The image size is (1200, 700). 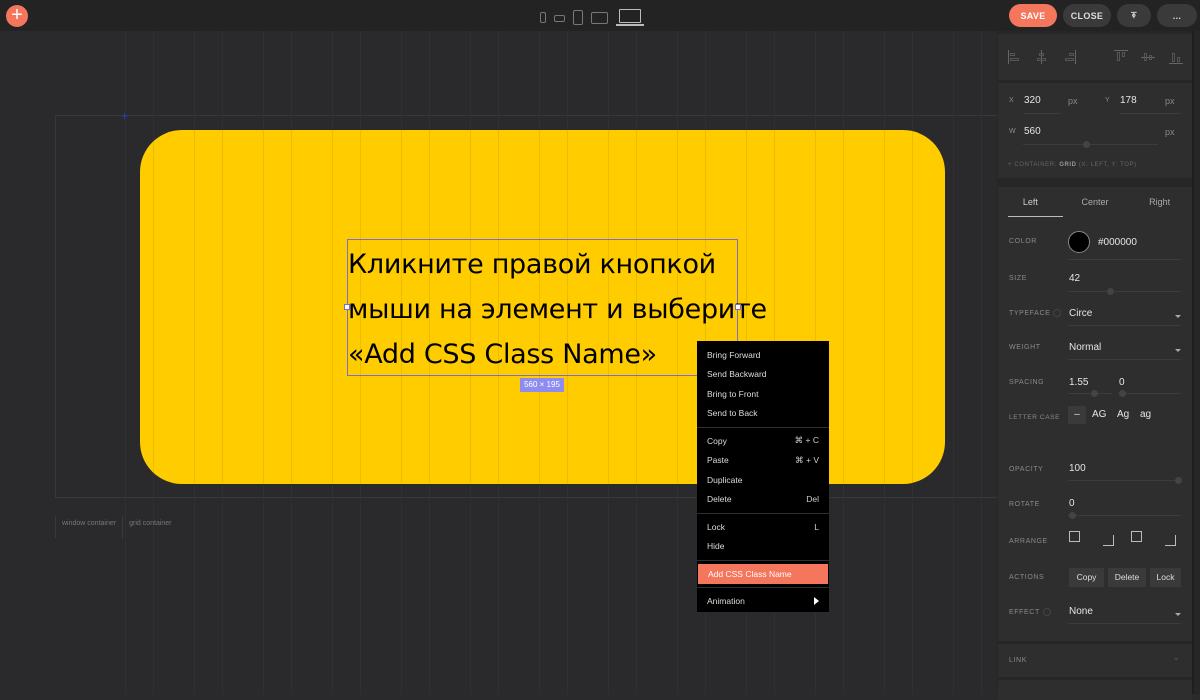 What do you see at coordinates (1120, 57) in the screenshot?
I see `align-top-icon` at bounding box center [1120, 57].